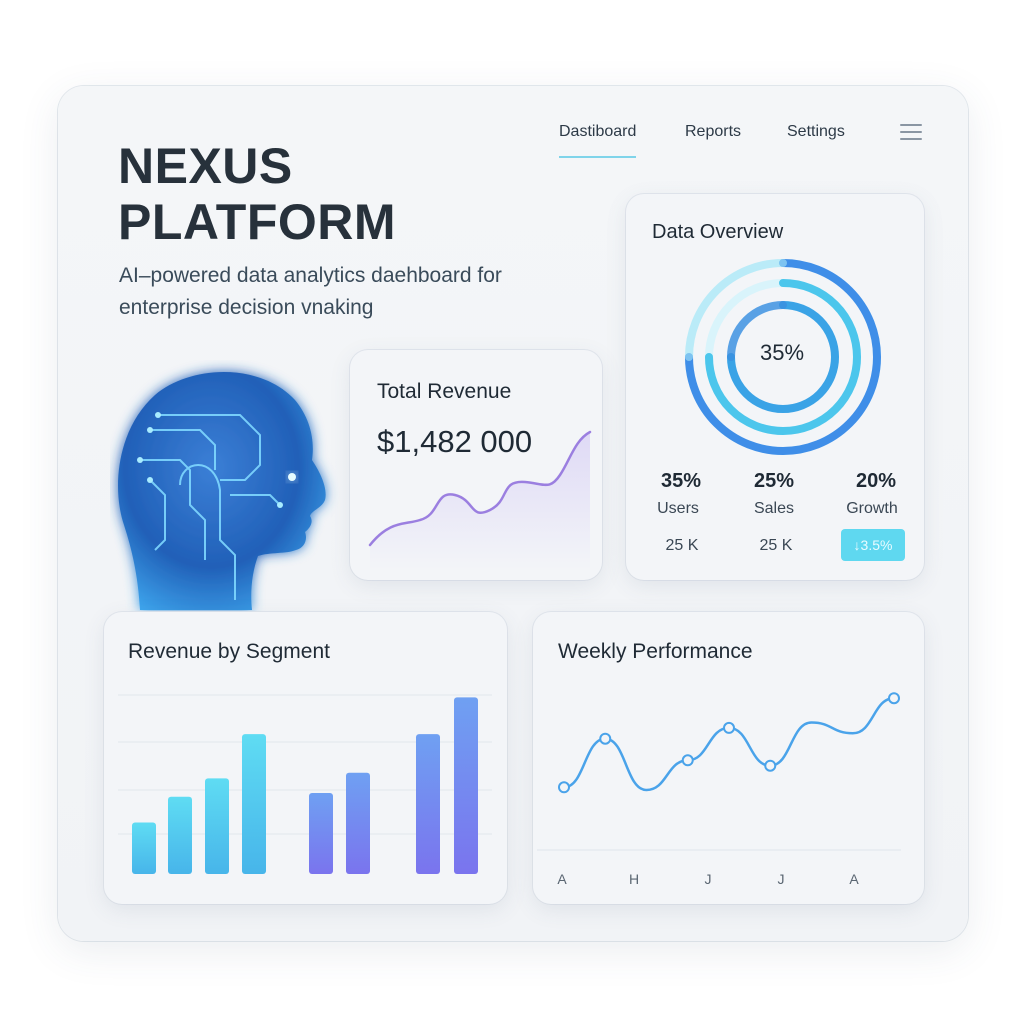 This screenshot has height=1024, width=1024. I want to click on total-revenue-card: Total Revenue $1,482 000, so click(476, 465).